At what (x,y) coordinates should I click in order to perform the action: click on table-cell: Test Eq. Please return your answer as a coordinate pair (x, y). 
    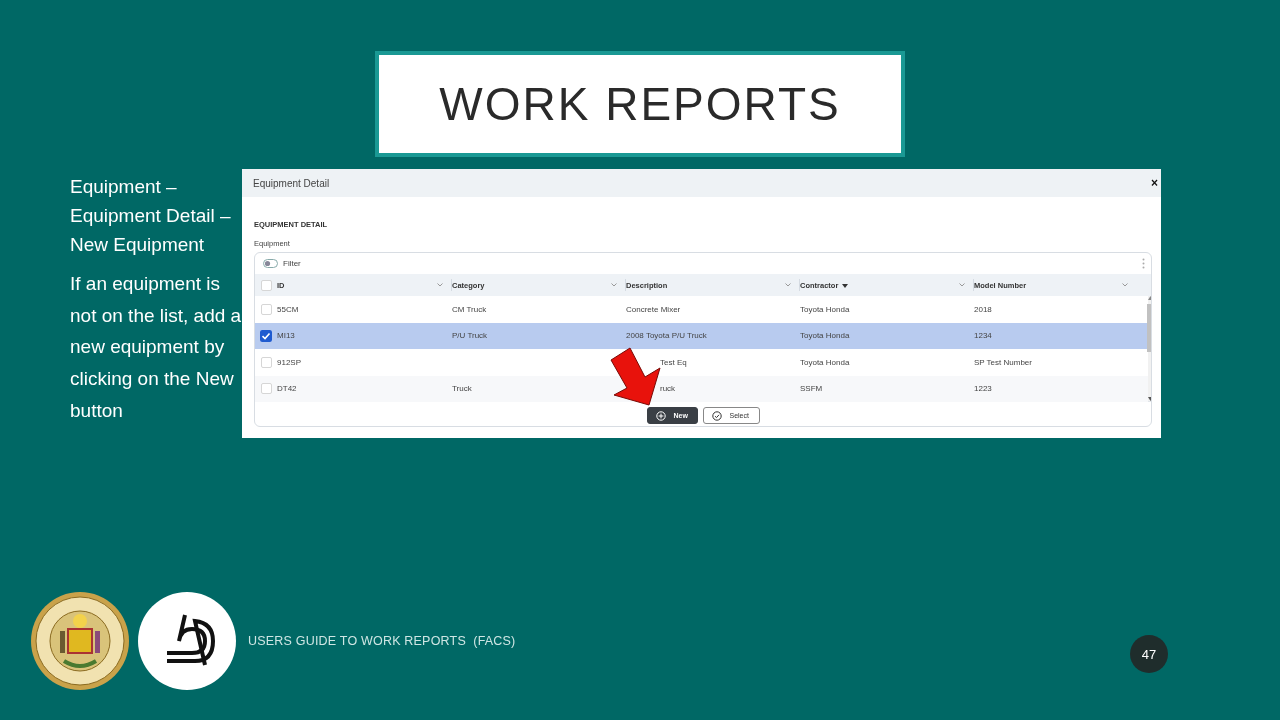
    Looking at the image, I should click on (673, 362).